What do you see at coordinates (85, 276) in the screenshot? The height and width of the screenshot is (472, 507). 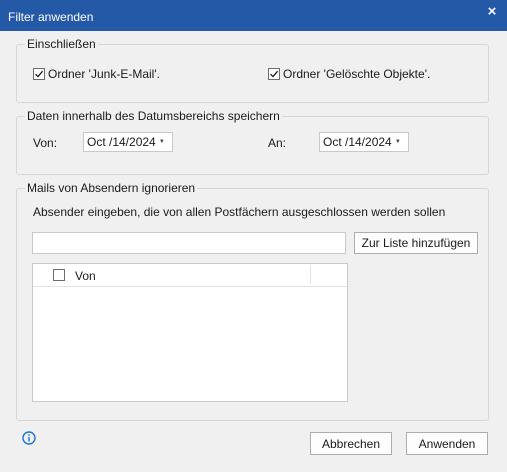 I see `column-header-von: Von` at bounding box center [85, 276].